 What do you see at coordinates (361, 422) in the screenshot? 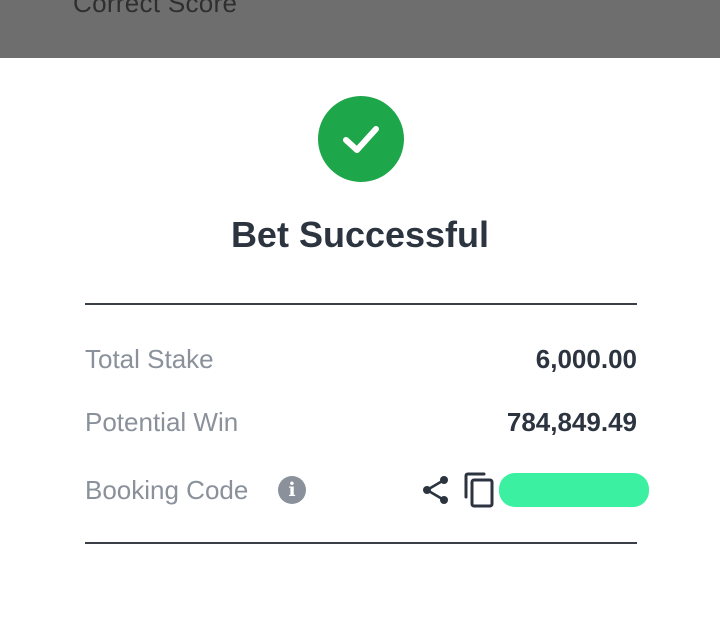
I see `potential-win-row: Potential Win 784,849.49` at bounding box center [361, 422].